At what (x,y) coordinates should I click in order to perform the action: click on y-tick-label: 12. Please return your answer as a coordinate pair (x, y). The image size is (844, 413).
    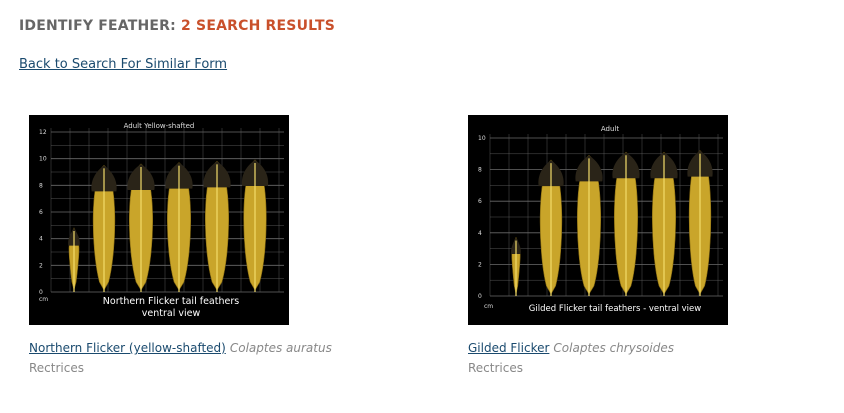
    Looking at the image, I should click on (43, 132).